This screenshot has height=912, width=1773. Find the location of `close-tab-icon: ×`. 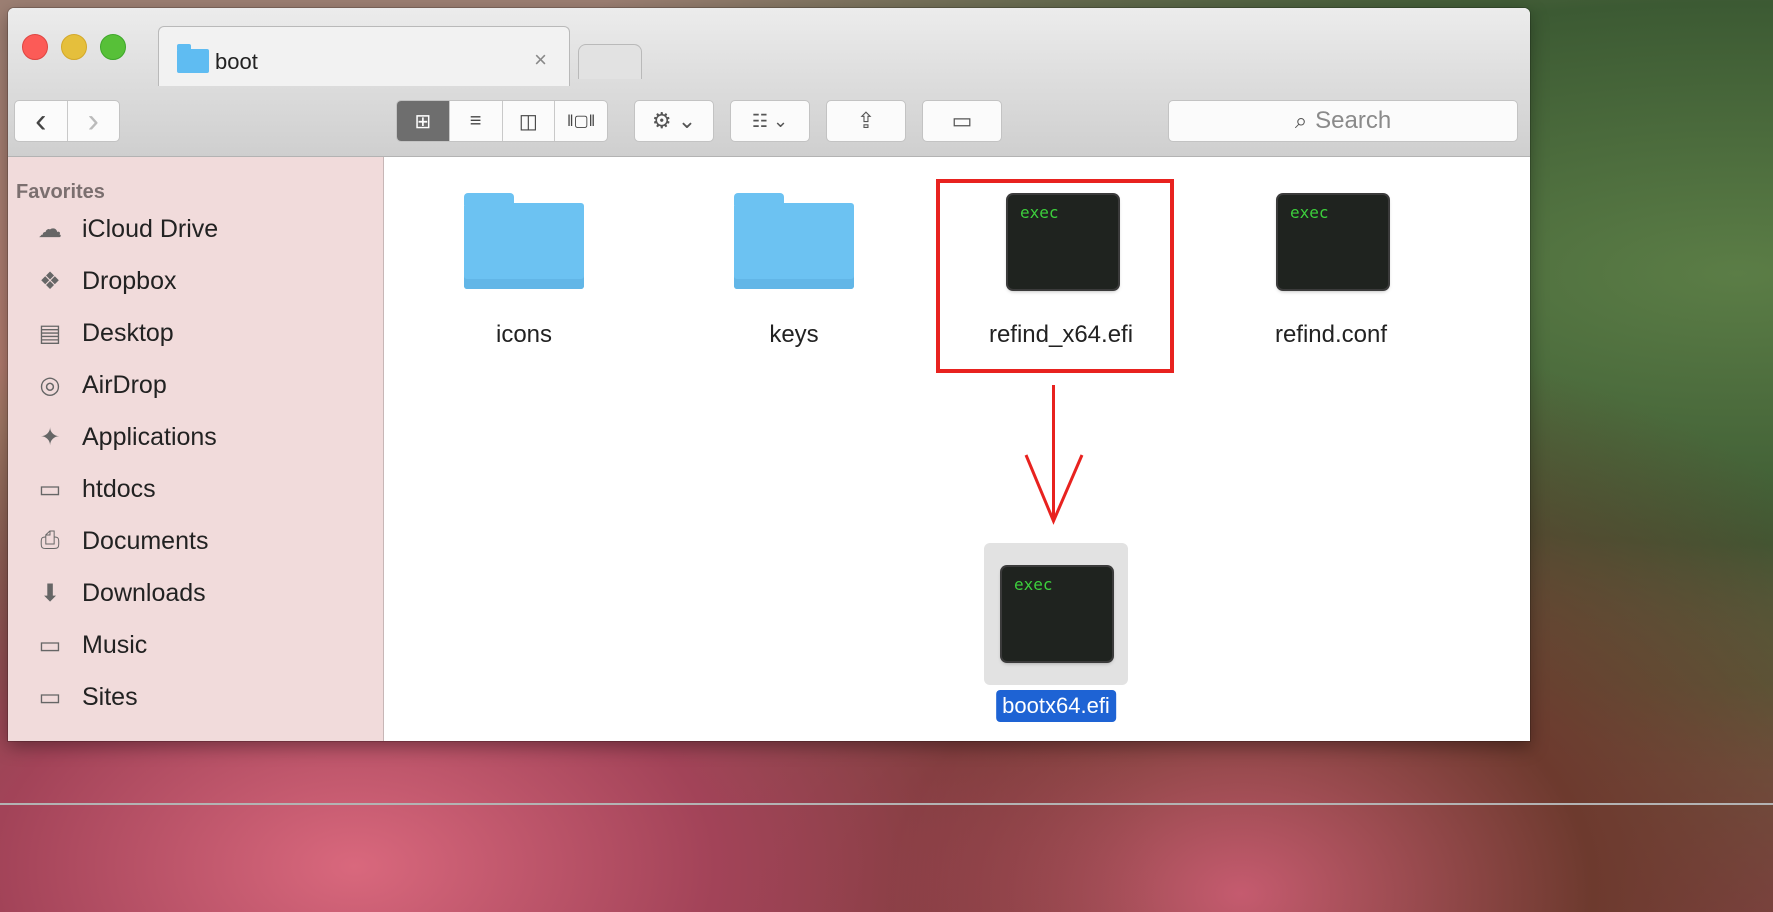

close-tab-icon: × is located at coordinates (540, 60).